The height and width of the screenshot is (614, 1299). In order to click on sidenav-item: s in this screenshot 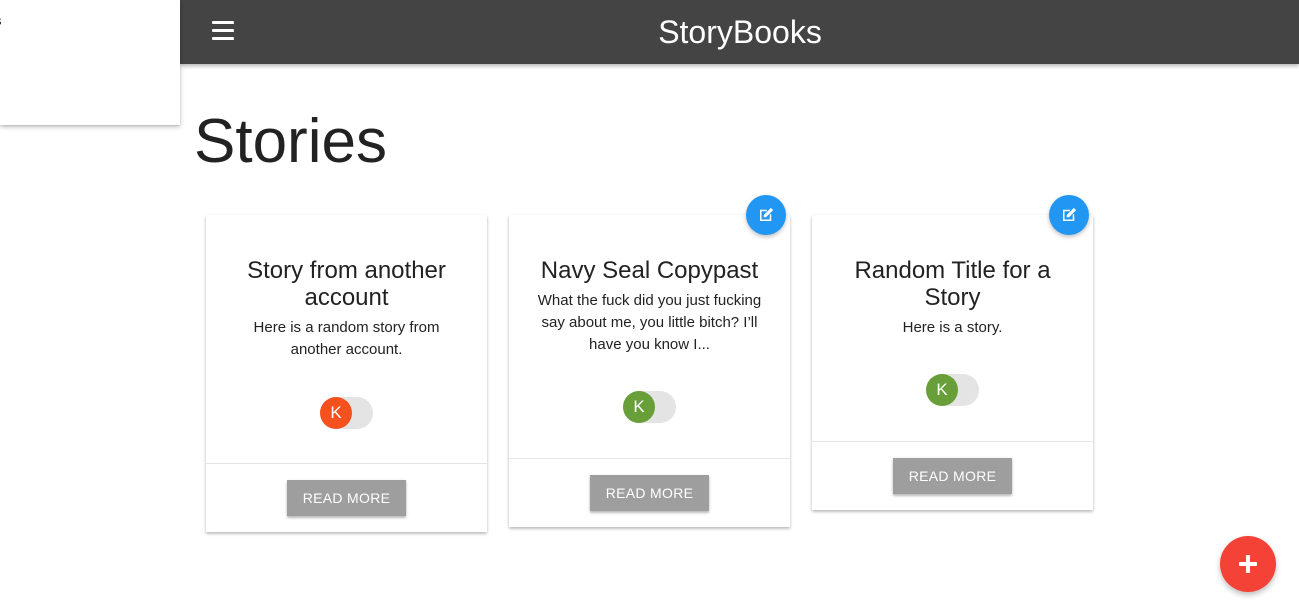, I will do `click(1, 20)`.